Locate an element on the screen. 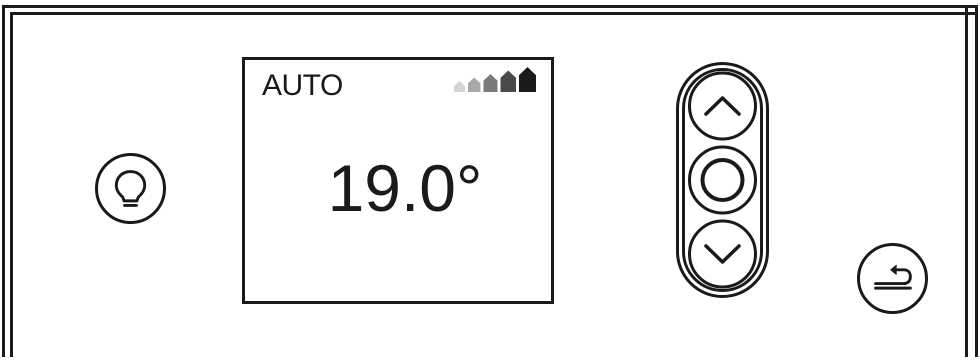 The height and width of the screenshot is (361, 980). light-button is located at coordinates (130, 188).